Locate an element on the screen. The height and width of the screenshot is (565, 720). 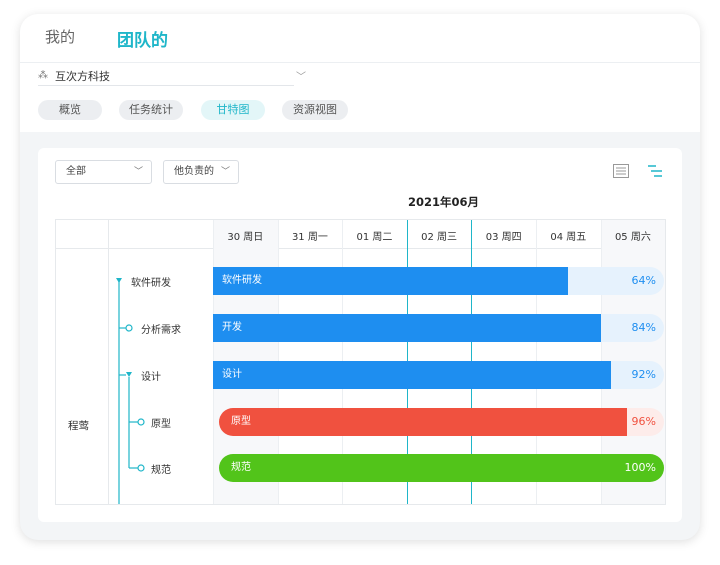
tab-team: 团队的 is located at coordinates (142, 38).